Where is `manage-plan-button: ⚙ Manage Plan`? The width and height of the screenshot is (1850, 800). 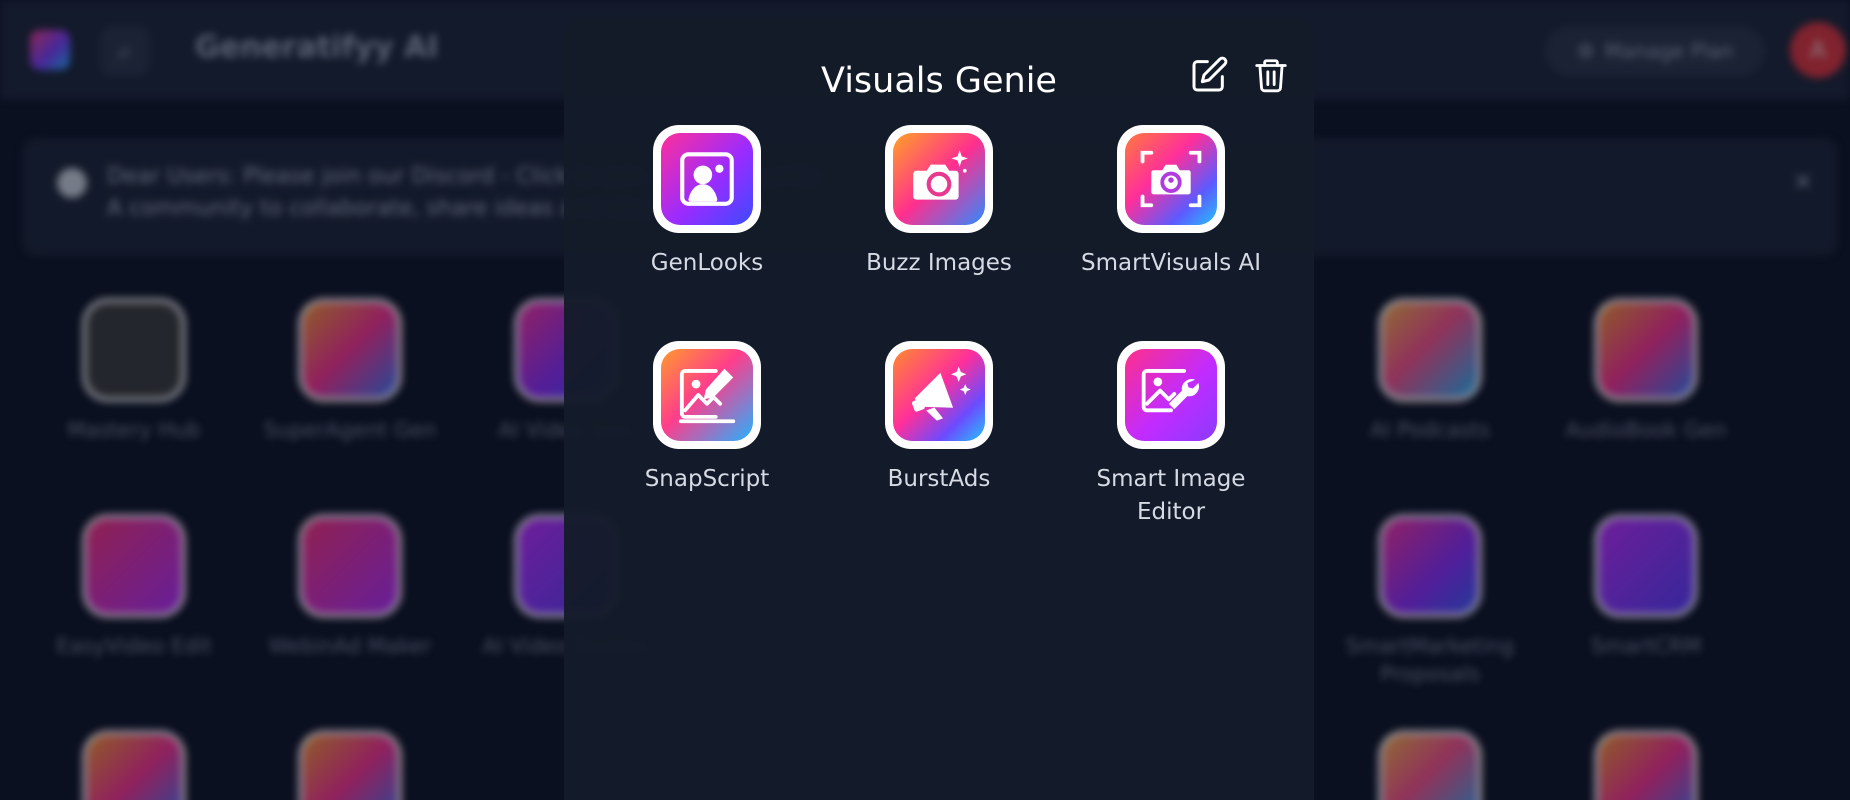
manage-plan-button: ⚙ Manage Plan is located at coordinates (1655, 51).